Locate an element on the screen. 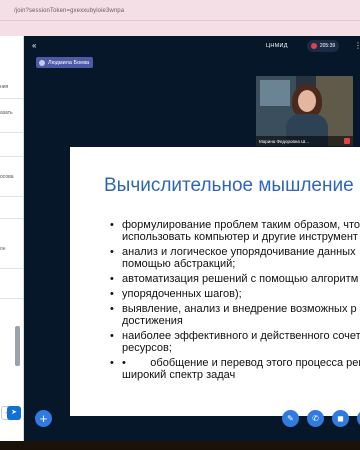 The height and width of the screenshot is (450, 360). chat-message-fragment: ния is located at coordinates (4, 87).